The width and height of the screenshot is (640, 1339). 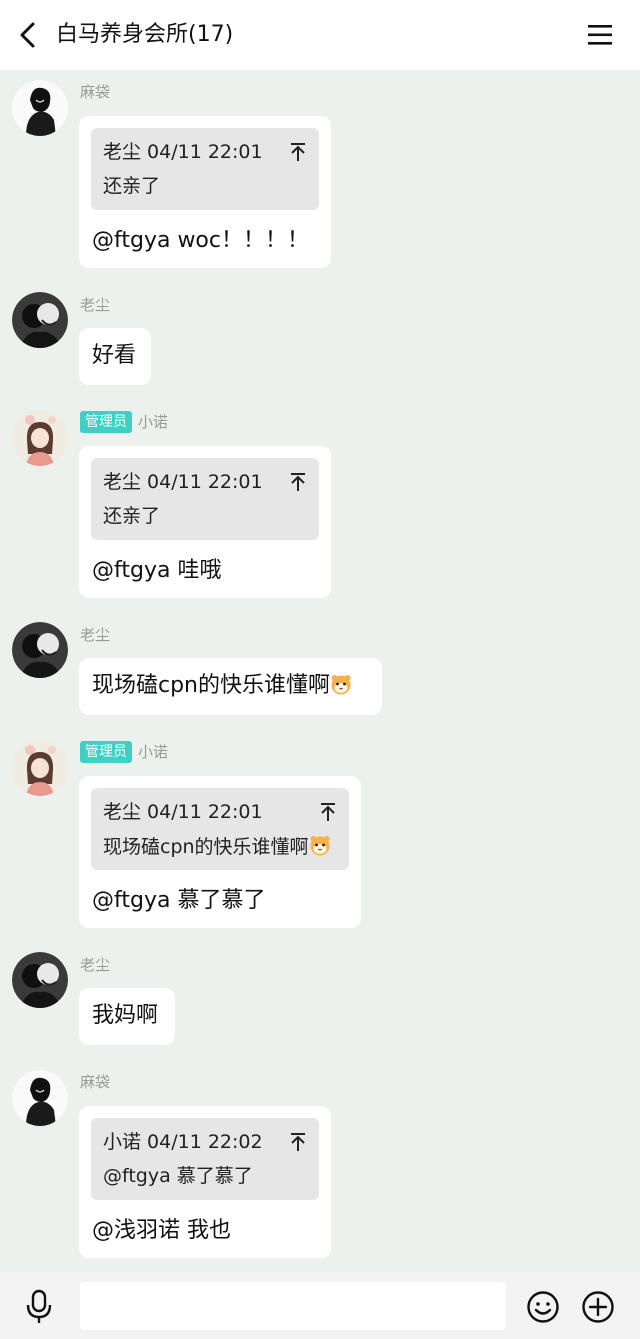 I want to click on quoted-message: 小诺 04/11 22:02 @ftgya 慕了慕了, so click(x=205, y=1159).